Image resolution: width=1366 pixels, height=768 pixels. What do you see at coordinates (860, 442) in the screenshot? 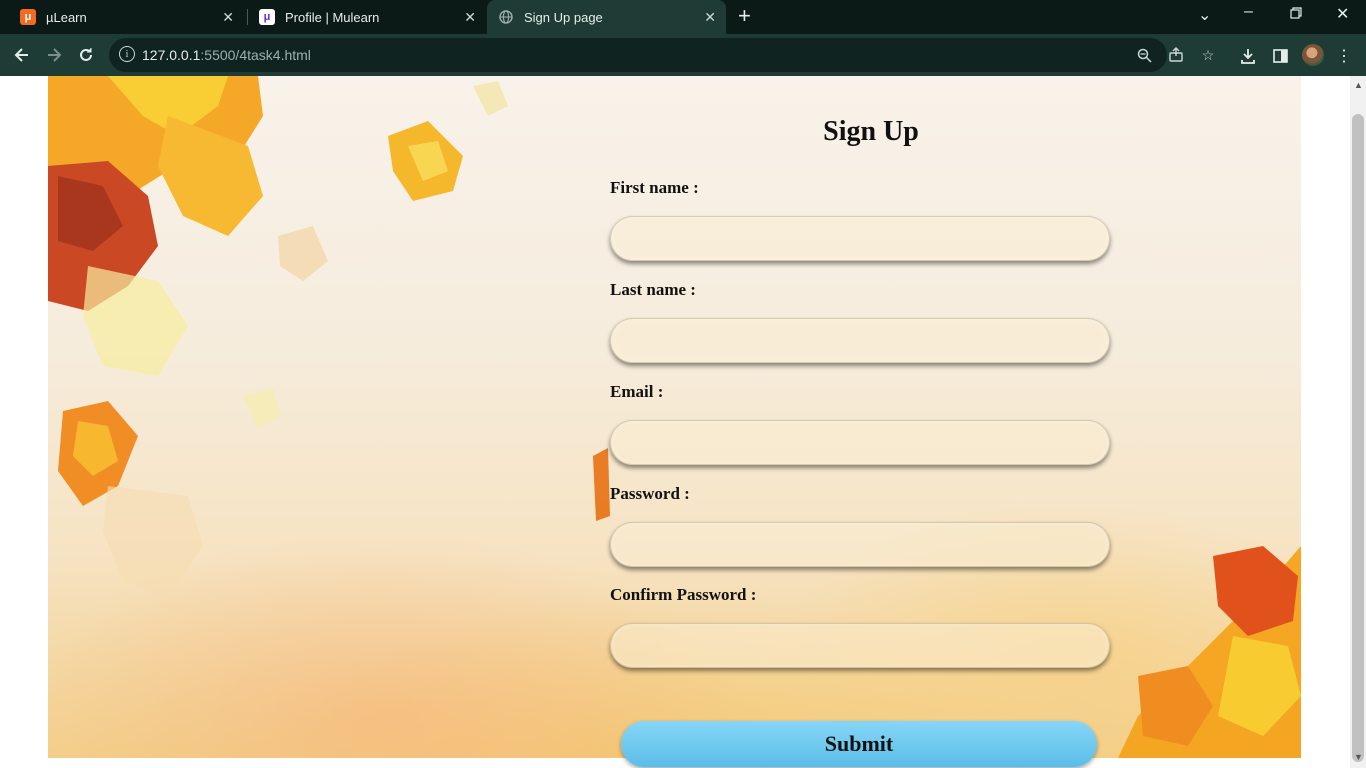
I see `email-input` at bounding box center [860, 442].